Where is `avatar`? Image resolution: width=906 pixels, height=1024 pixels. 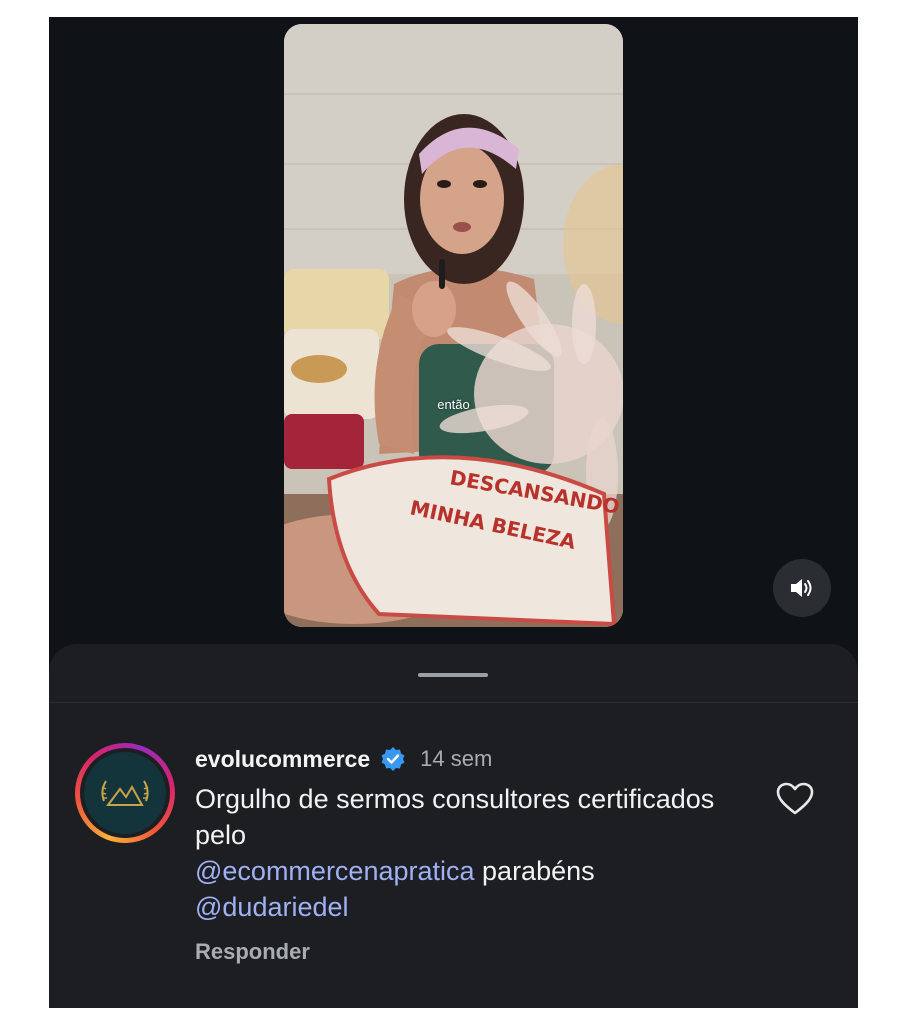 avatar is located at coordinates (125, 793).